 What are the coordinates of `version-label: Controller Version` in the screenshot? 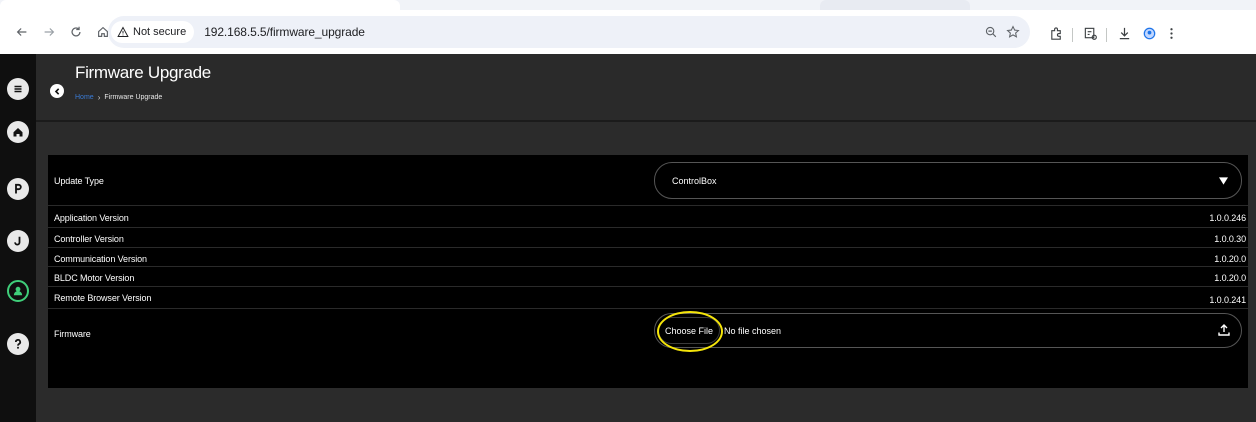 It's located at (89, 239).